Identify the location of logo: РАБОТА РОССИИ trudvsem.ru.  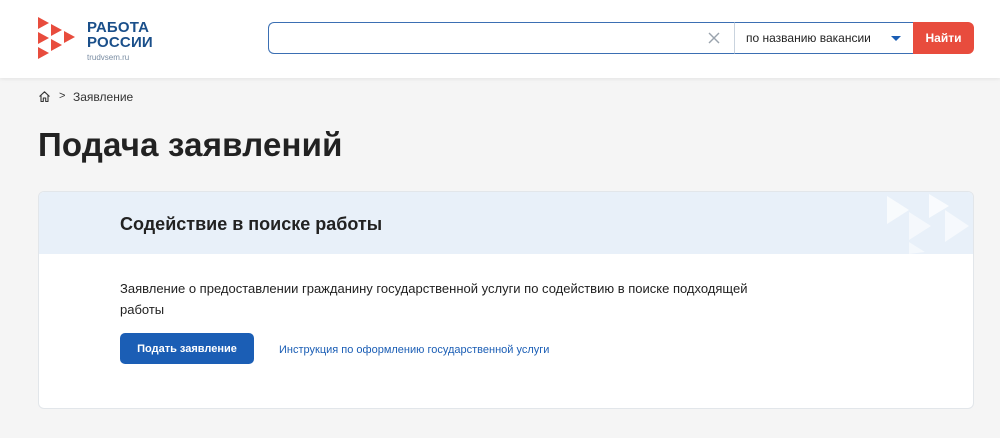
(107, 40).